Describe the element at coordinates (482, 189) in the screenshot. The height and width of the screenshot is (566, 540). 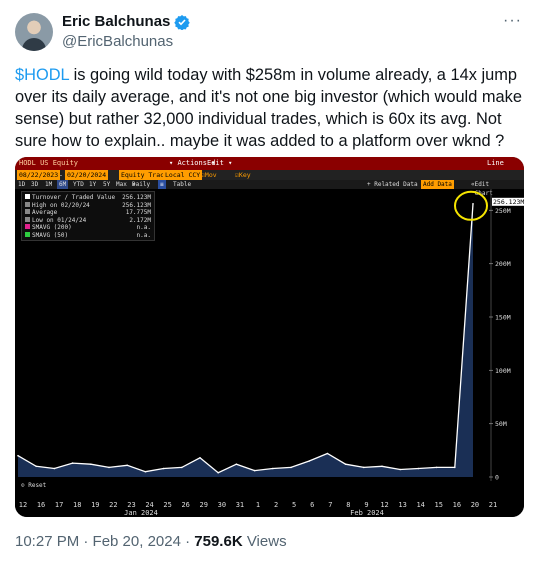
I see `edit-chart: « Edit Chart` at that location.